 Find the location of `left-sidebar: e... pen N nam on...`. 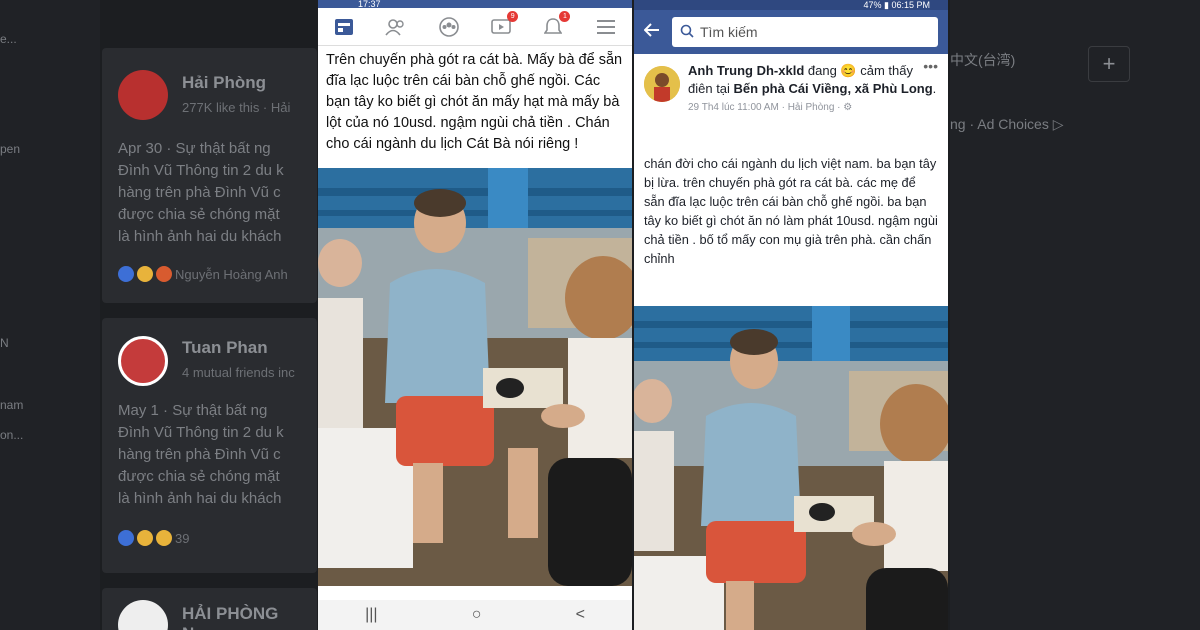

left-sidebar: e... pen N nam on... is located at coordinates (50, 315).